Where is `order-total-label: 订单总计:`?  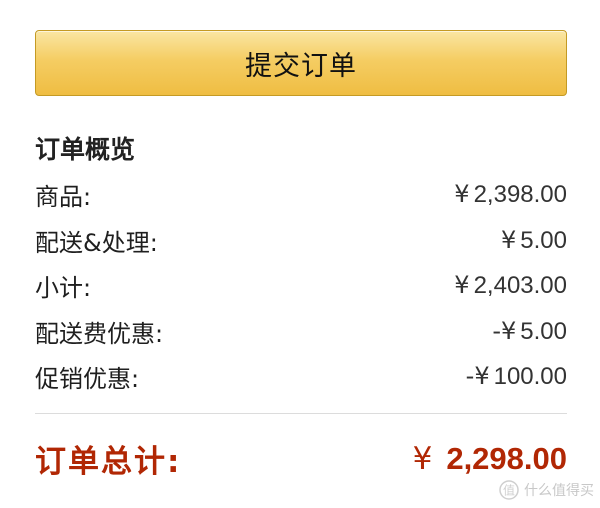
order-total-label: 订单总计: is located at coordinates (108, 462).